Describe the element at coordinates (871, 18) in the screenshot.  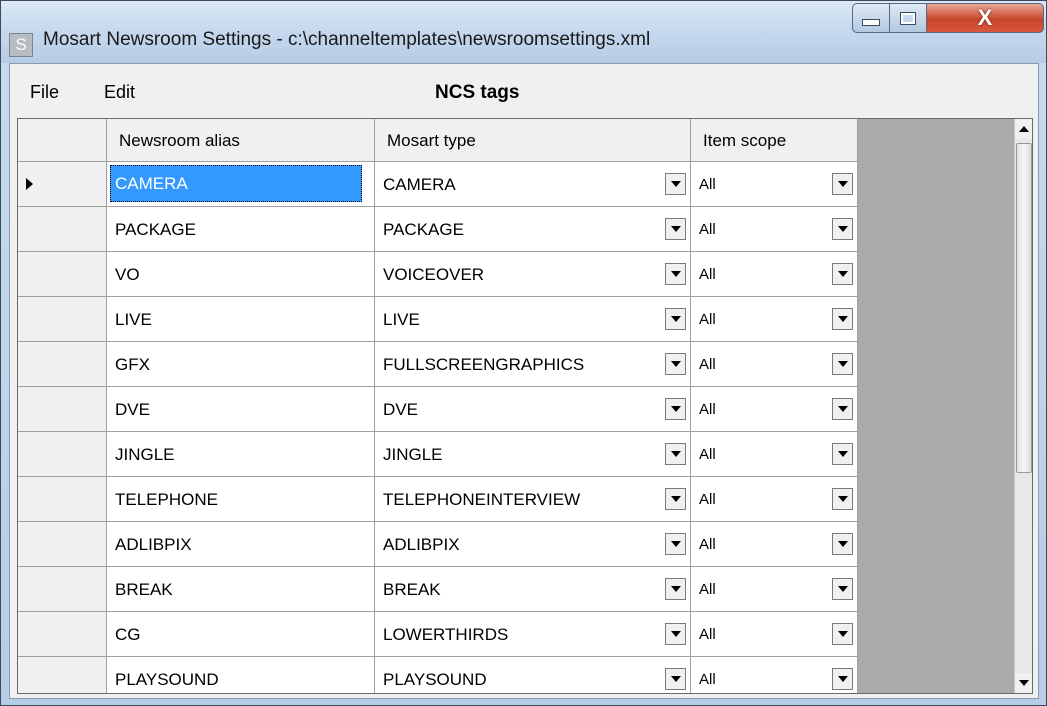
I see `minimize-button` at that location.